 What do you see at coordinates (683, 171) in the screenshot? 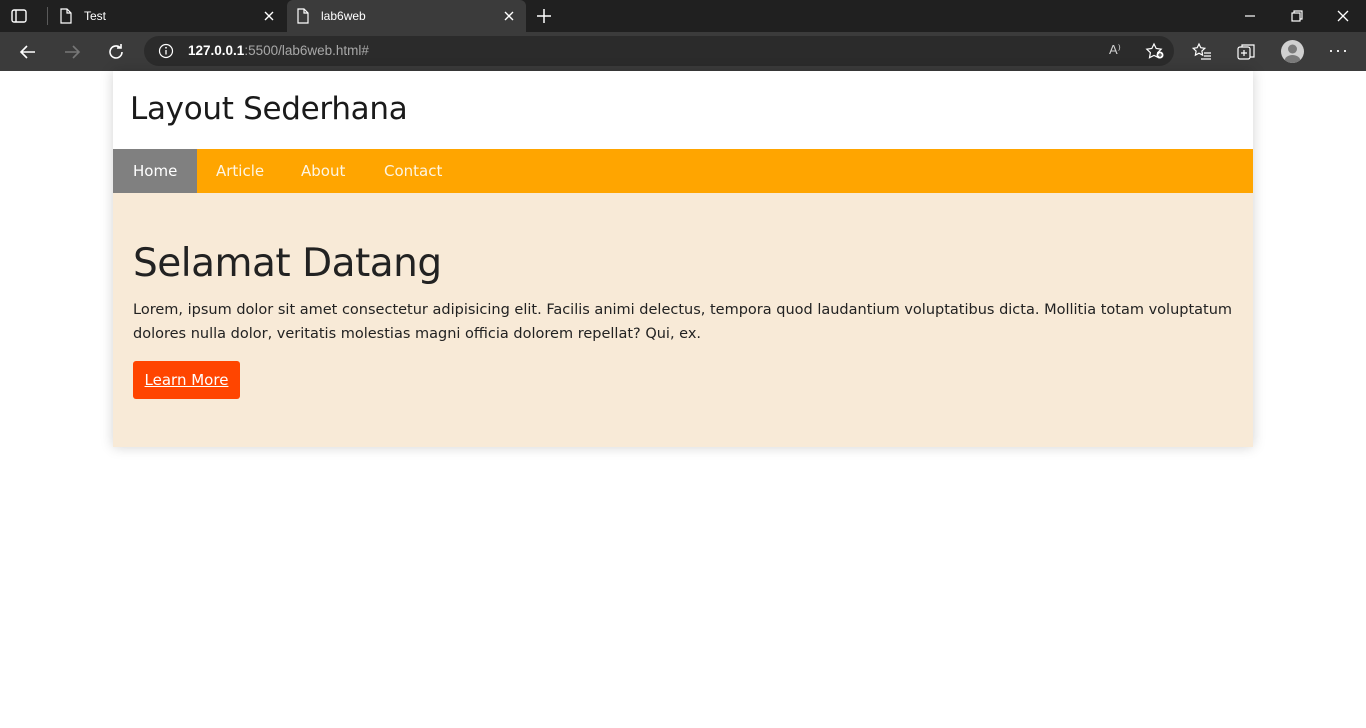
I see `main-nav: Home Article About Contact` at bounding box center [683, 171].